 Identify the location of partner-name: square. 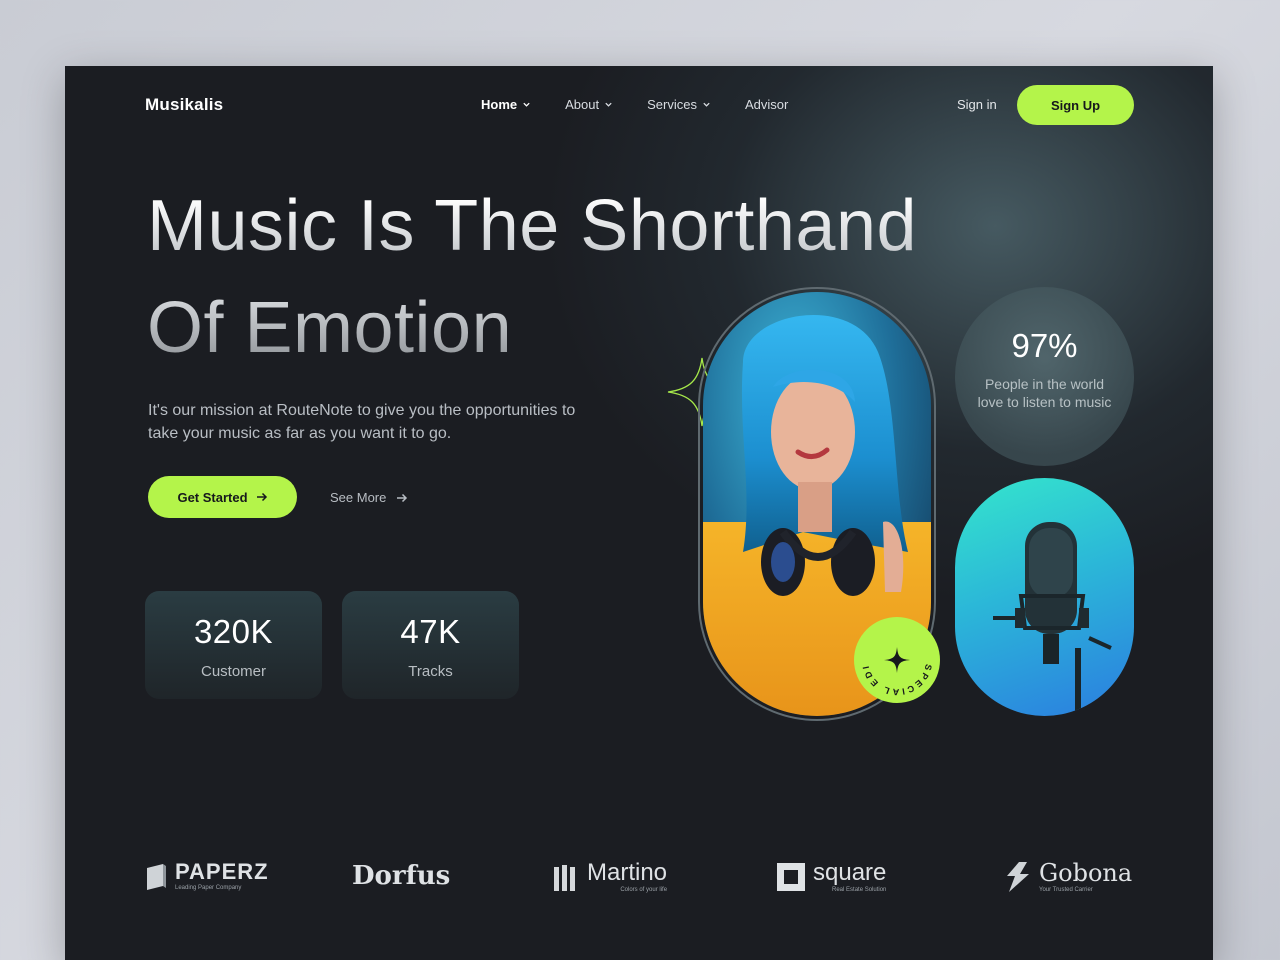
(850, 872).